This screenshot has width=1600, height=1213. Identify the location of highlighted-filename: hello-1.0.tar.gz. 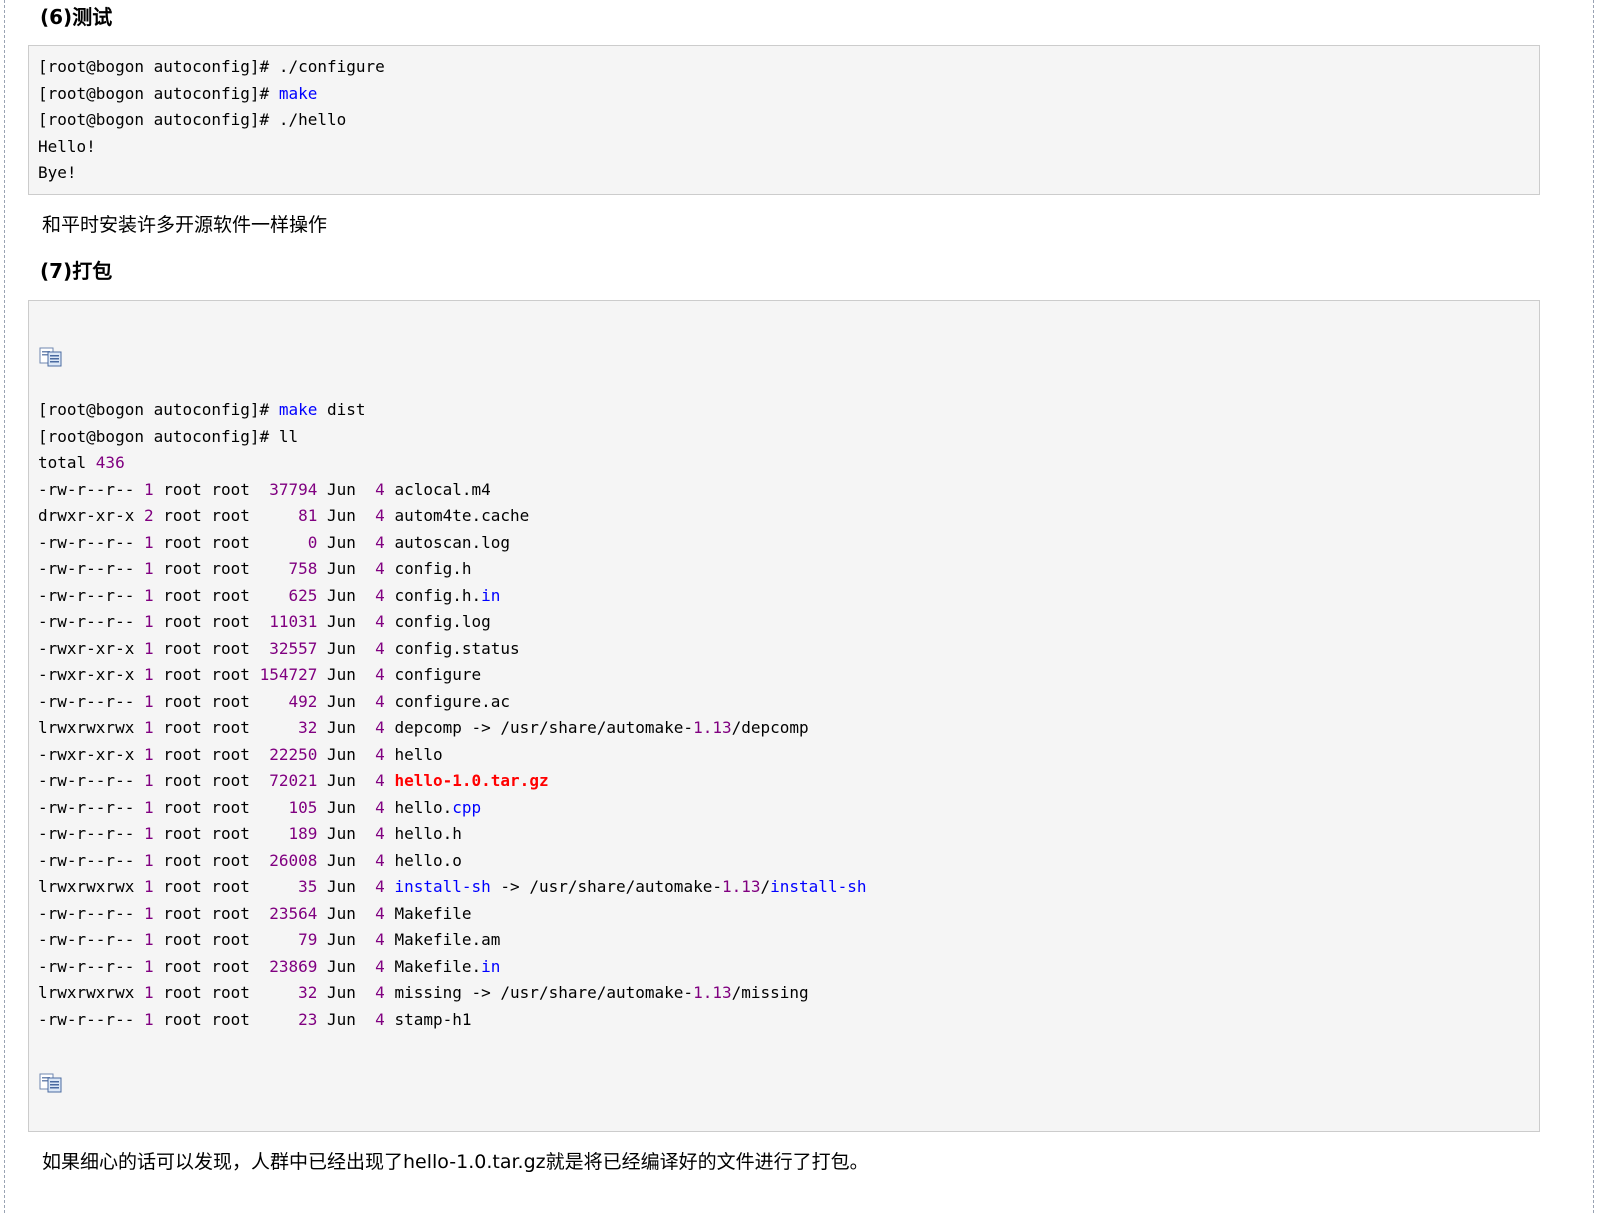
(471, 780).